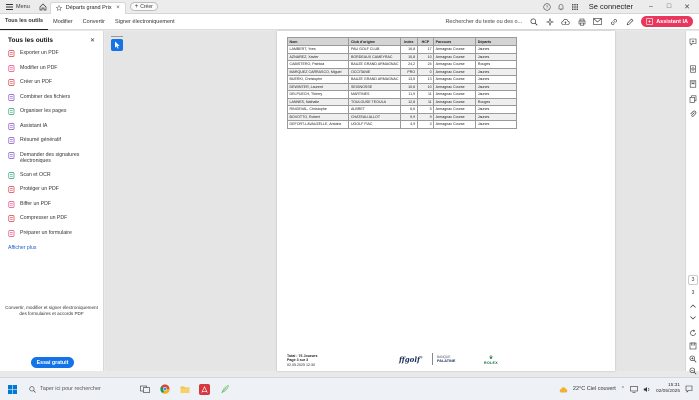  What do you see at coordinates (693, 42) in the screenshot?
I see `comment-icon` at bounding box center [693, 42].